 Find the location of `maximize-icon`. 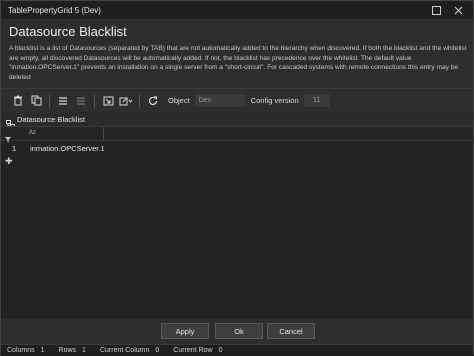

maximize-icon is located at coordinates (436, 10).